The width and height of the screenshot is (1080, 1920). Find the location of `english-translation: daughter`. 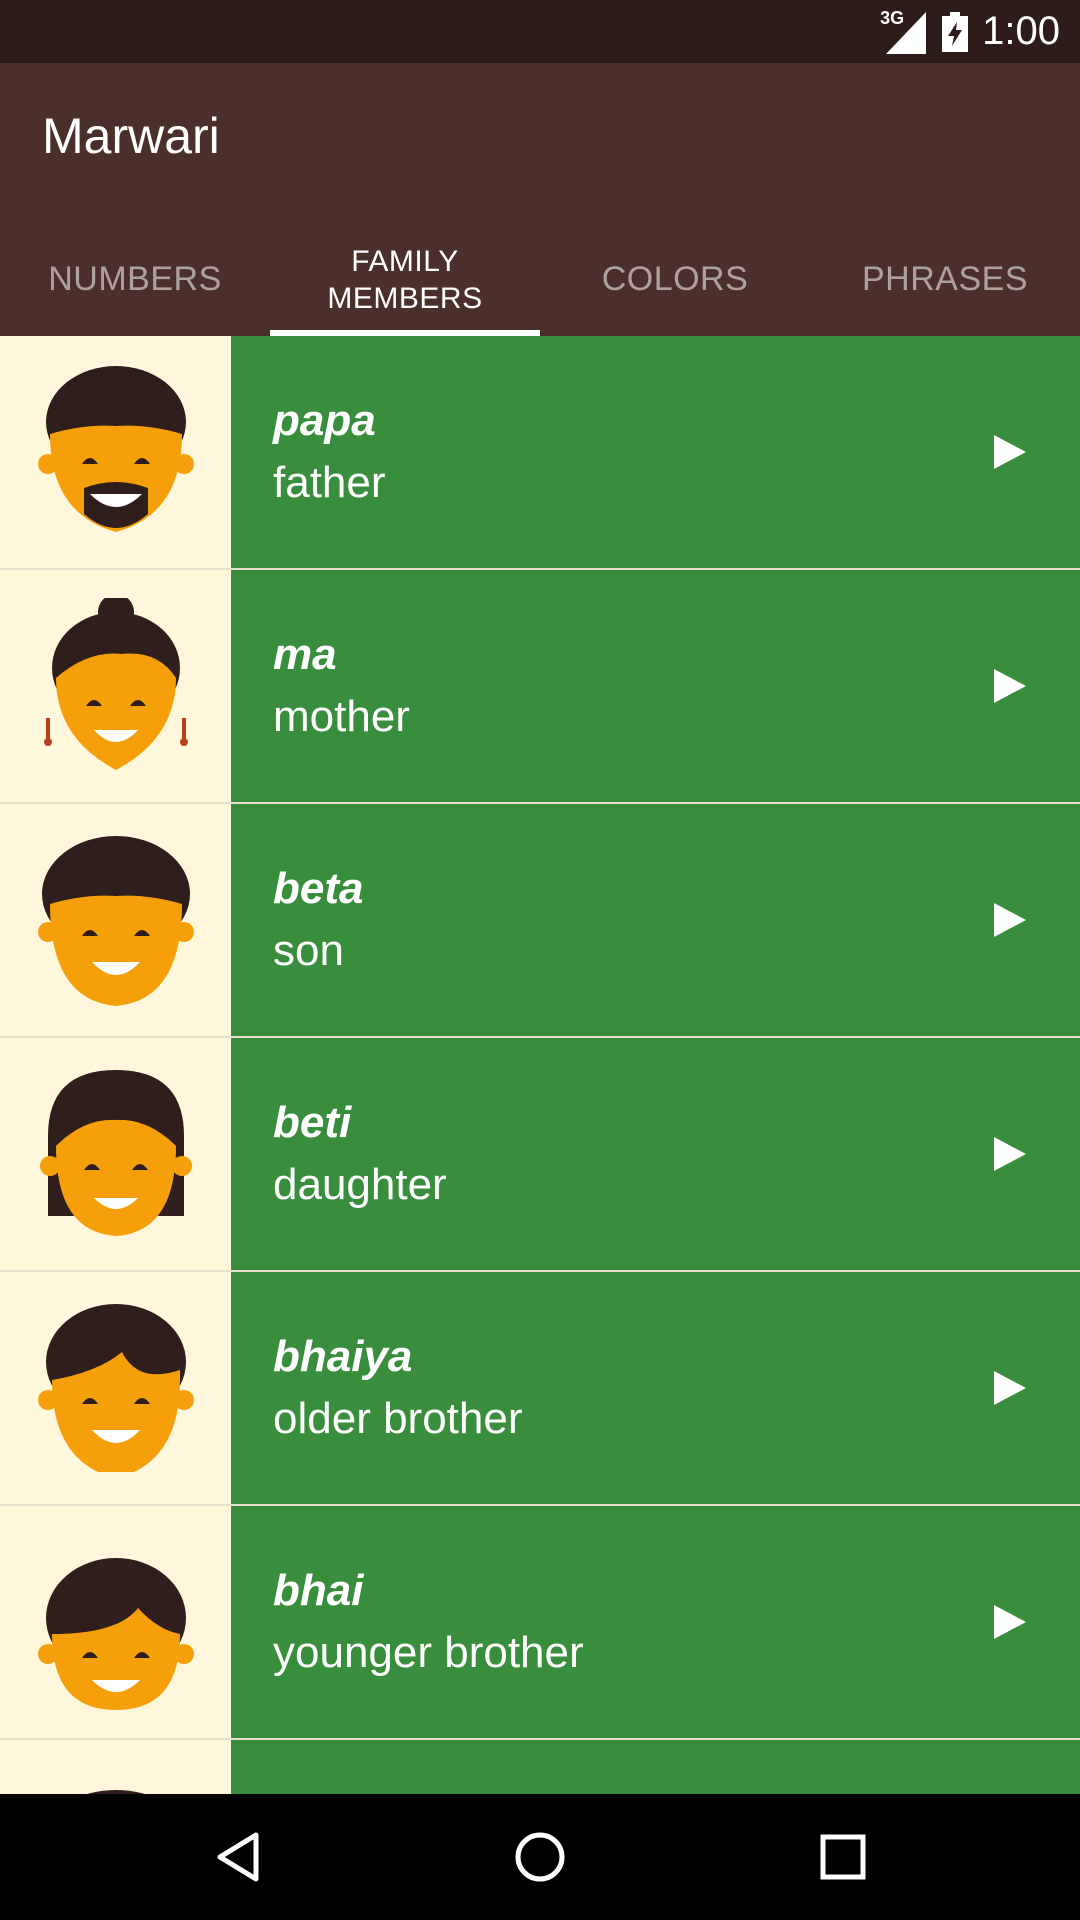

english-translation: daughter is located at coordinates (360, 1184).